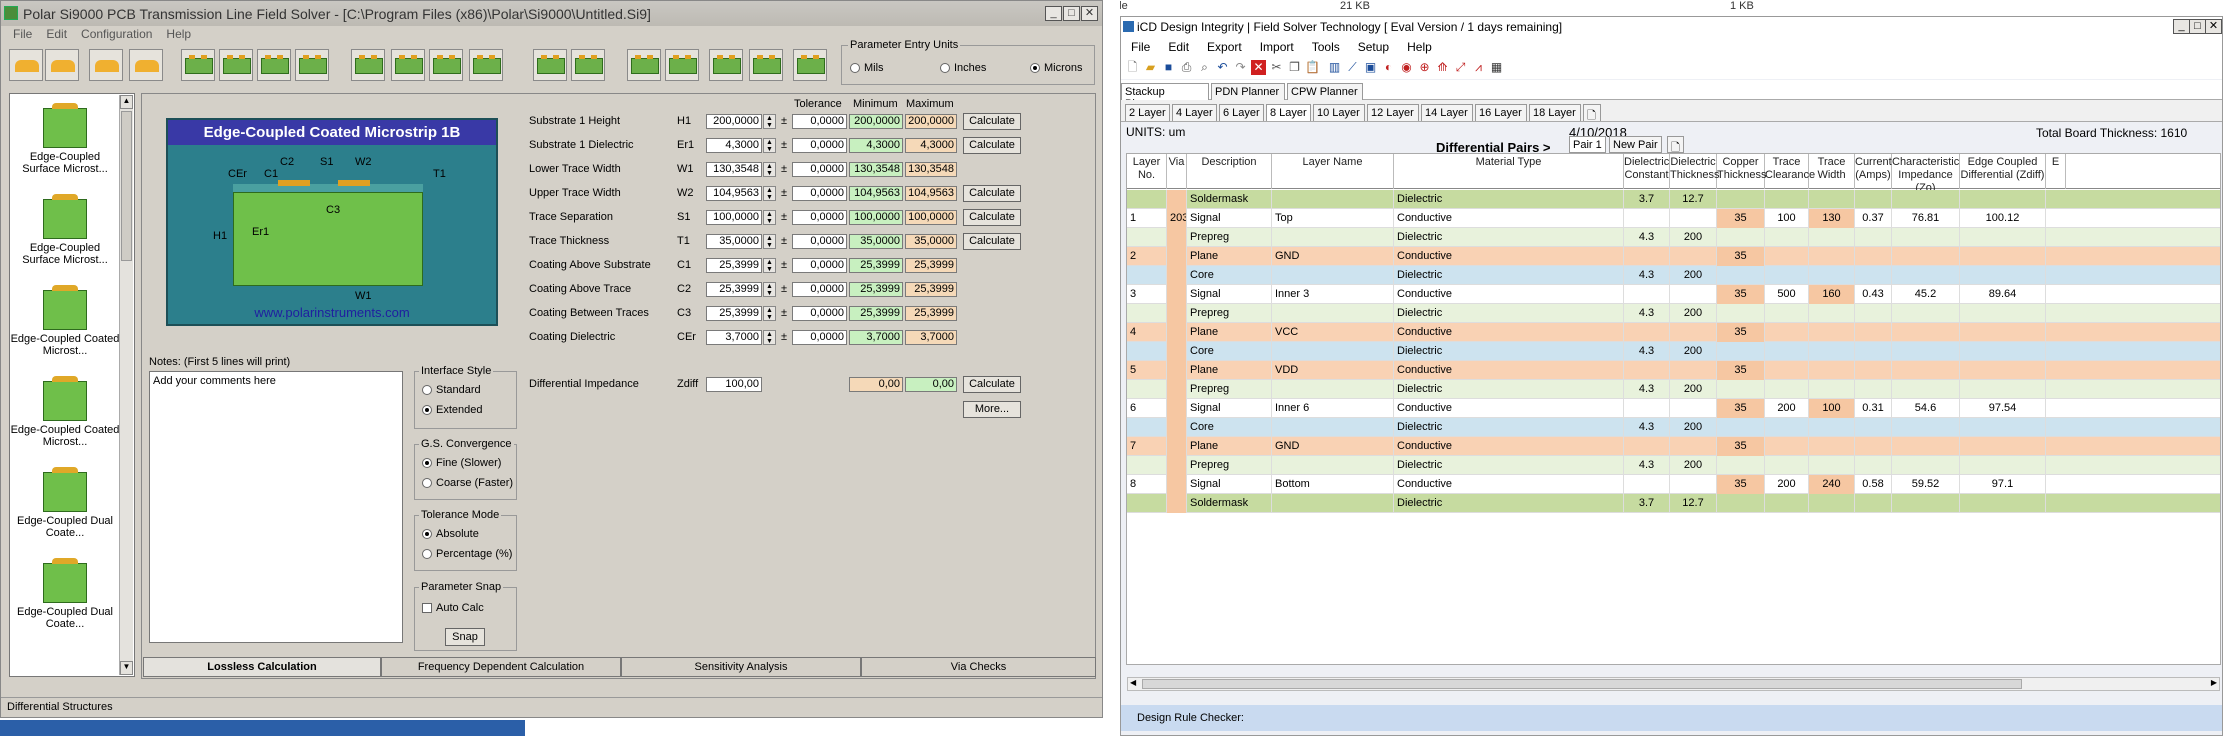 This screenshot has width=2223, height=736. I want to click on param_units-radio, so click(855, 68).